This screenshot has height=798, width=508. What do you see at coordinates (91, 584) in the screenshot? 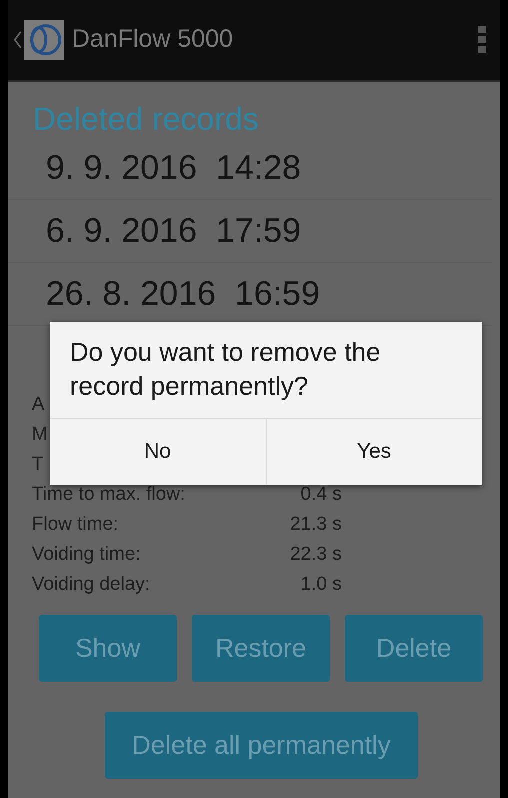
I see `stat-label: Voiding delay:` at bounding box center [91, 584].